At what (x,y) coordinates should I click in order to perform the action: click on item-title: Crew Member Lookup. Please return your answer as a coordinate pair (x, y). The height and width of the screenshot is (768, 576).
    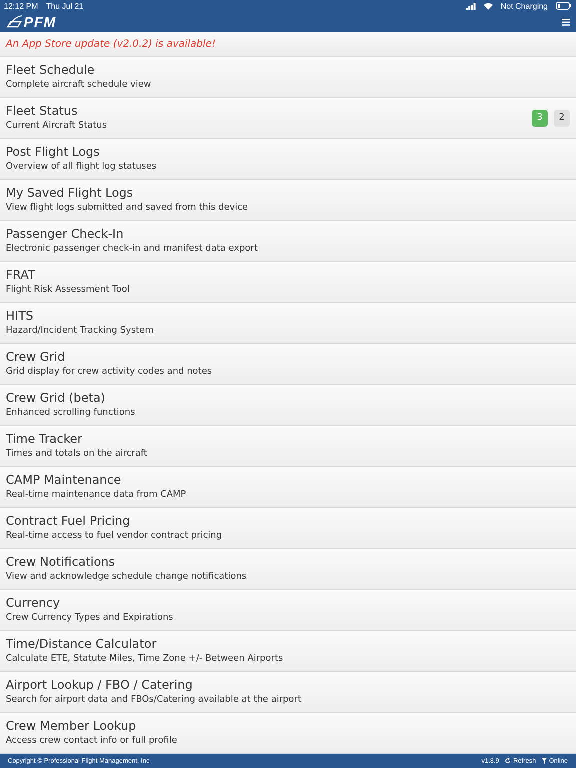
    Looking at the image, I should click on (72, 726).